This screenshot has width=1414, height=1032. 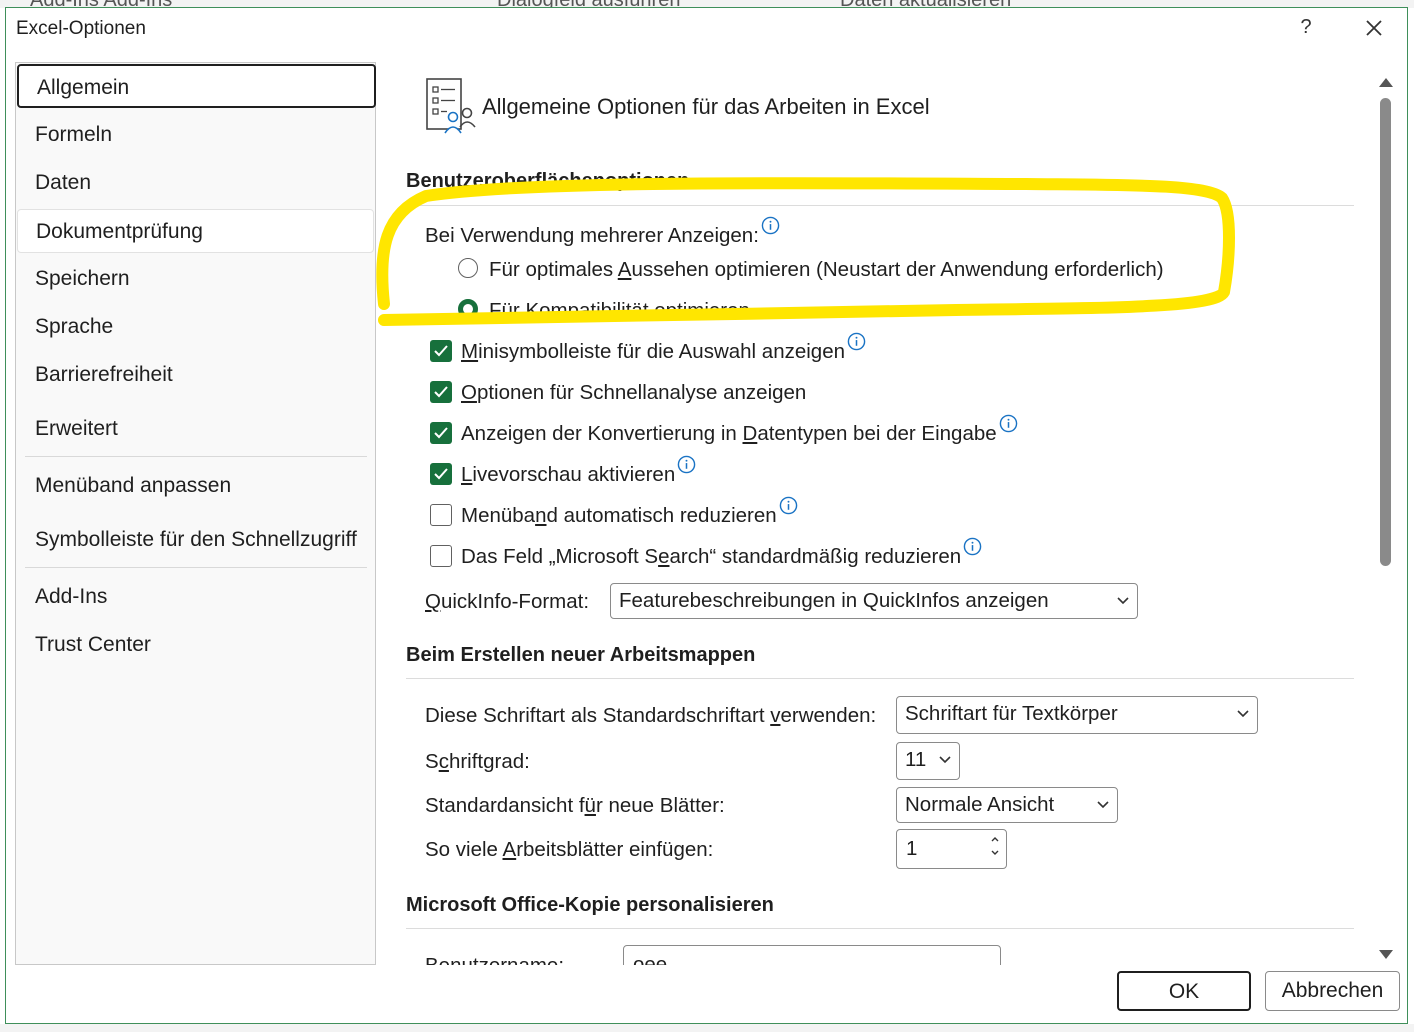 What do you see at coordinates (195, 375) in the screenshot?
I see `nav-item-barrierefreiheit: Barrierefreiheit` at bounding box center [195, 375].